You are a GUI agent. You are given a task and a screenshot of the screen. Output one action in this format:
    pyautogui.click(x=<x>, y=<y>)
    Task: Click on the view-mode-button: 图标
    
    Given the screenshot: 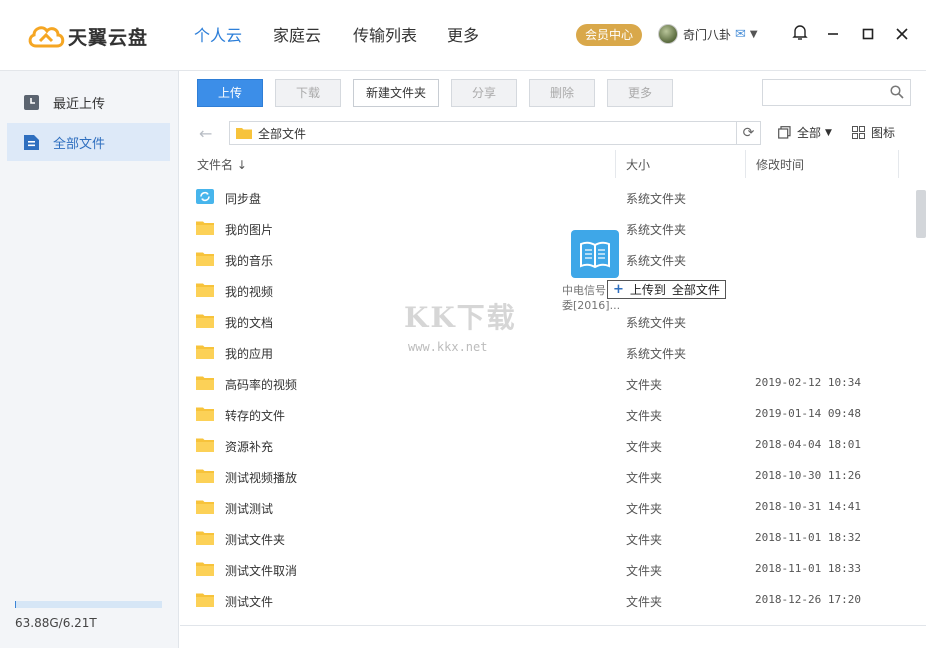 What is the action you would take?
    pyautogui.click(x=873, y=132)
    